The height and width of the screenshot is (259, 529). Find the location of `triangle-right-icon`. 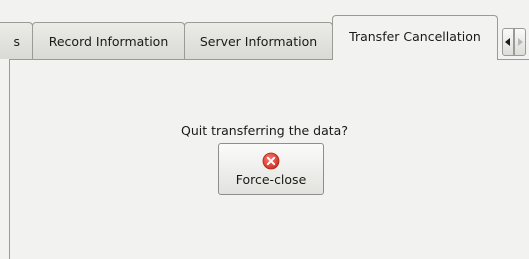

triangle-right-icon is located at coordinates (520, 42).